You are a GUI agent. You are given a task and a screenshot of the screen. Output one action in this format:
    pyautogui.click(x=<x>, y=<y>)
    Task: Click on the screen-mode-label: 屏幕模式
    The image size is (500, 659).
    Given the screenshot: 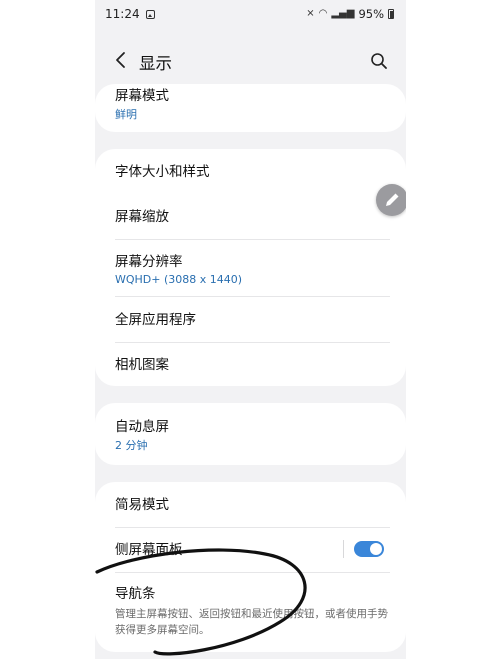 What is the action you would take?
    pyautogui.click(x=142, y=96)
    